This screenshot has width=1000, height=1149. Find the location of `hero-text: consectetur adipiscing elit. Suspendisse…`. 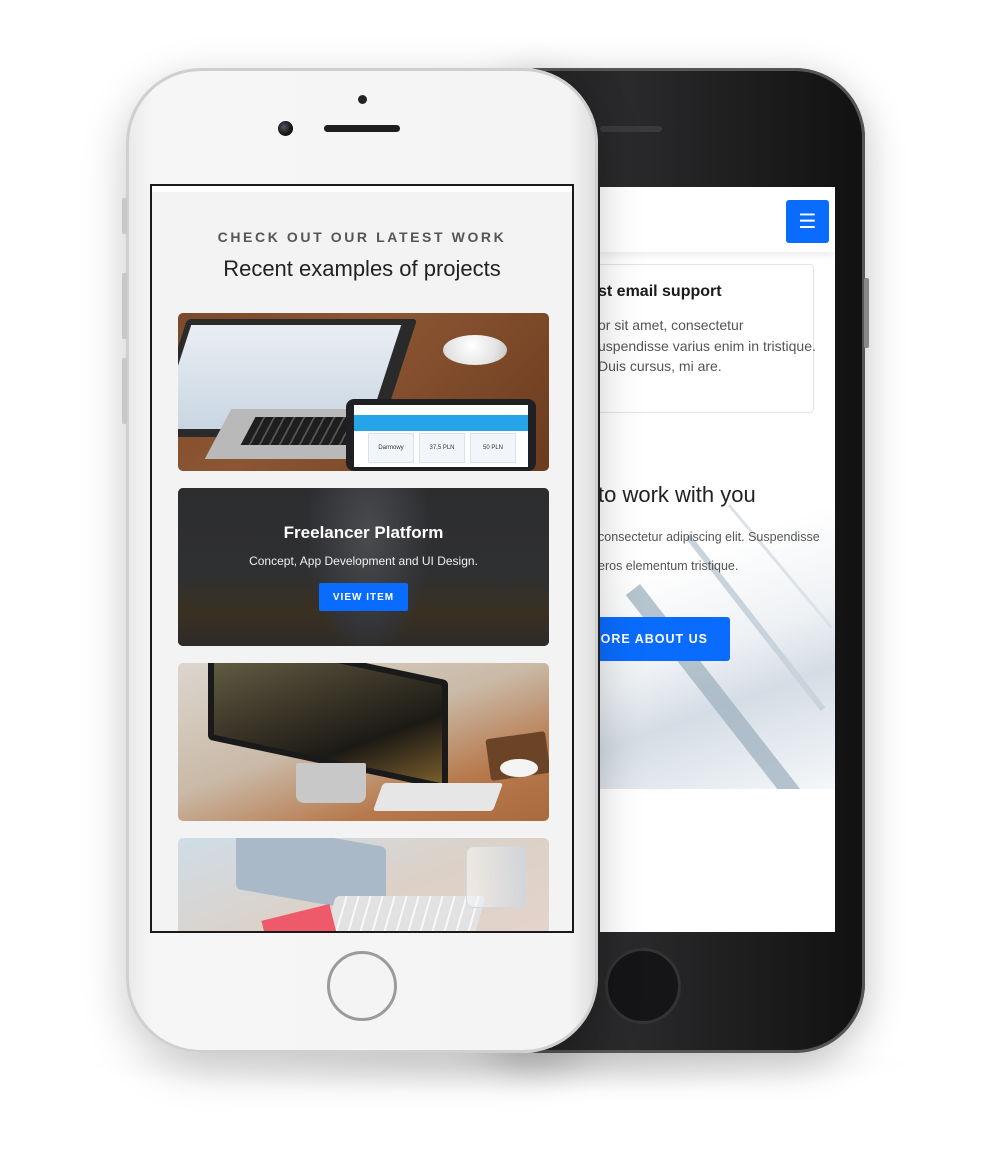

hero-text: consectetur adipiscing elit. Suspendisse… is located at coordinates (710, 551).